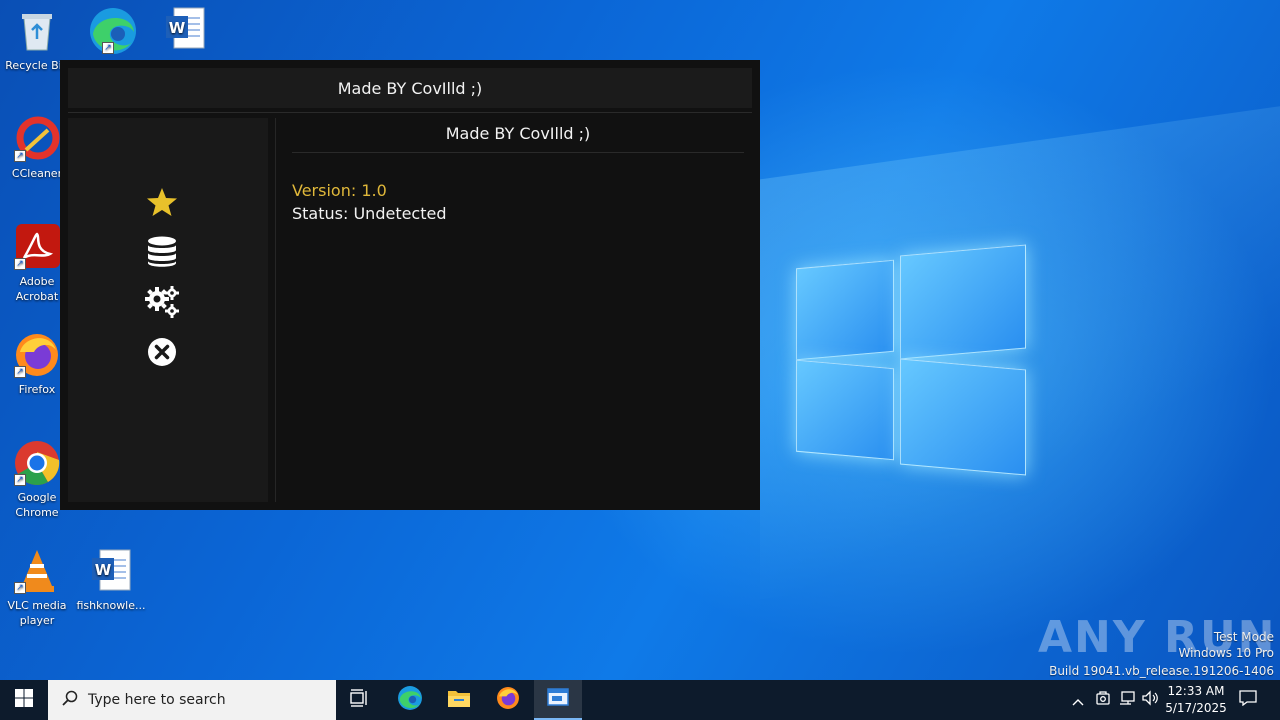 Image resolution: width=1280 pixels, height=720 pixels. Describe the element at coordinates (518, 133) in the screenshot. I see `content-title: Made BY CovIlld ;)` at that location.